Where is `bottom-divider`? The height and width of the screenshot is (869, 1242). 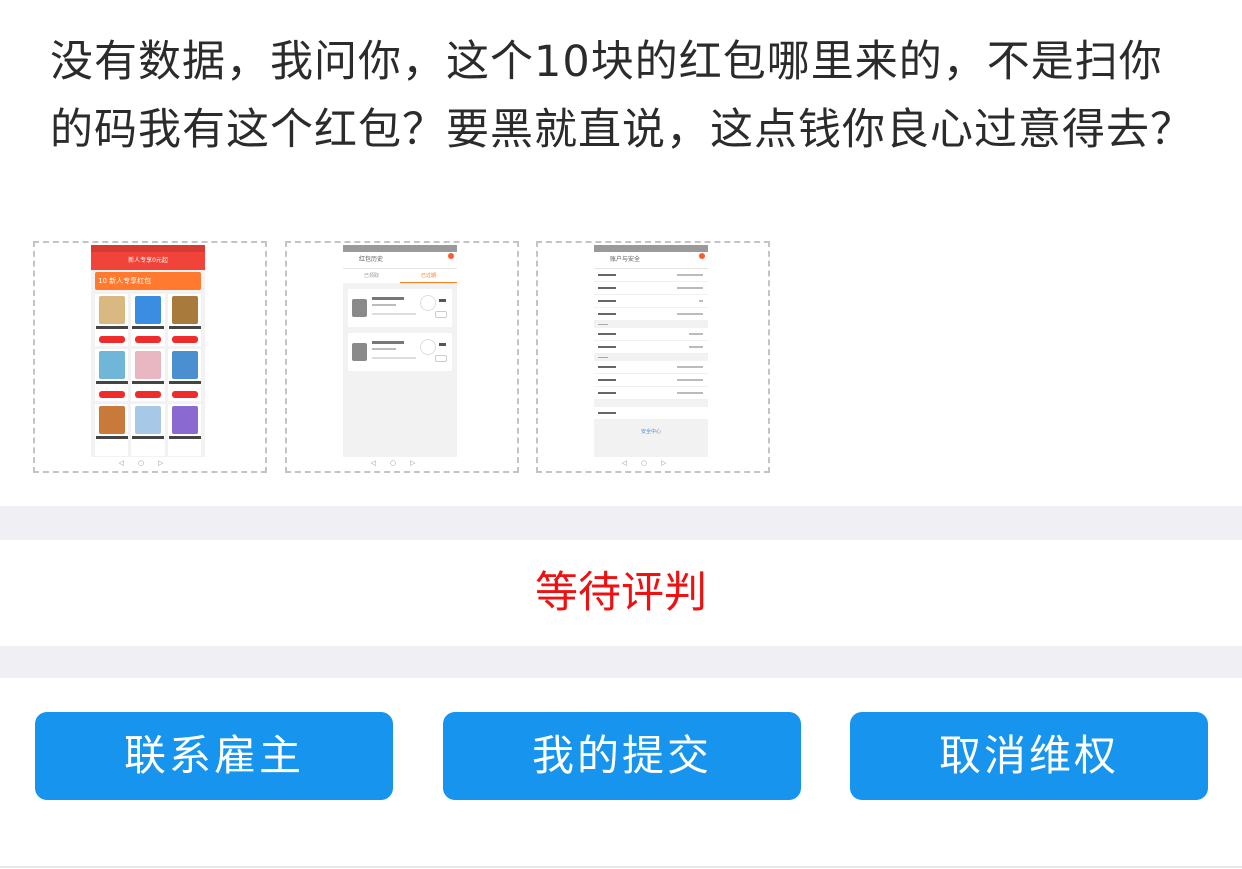 bottom-divider is located at coordinates (621, 867).